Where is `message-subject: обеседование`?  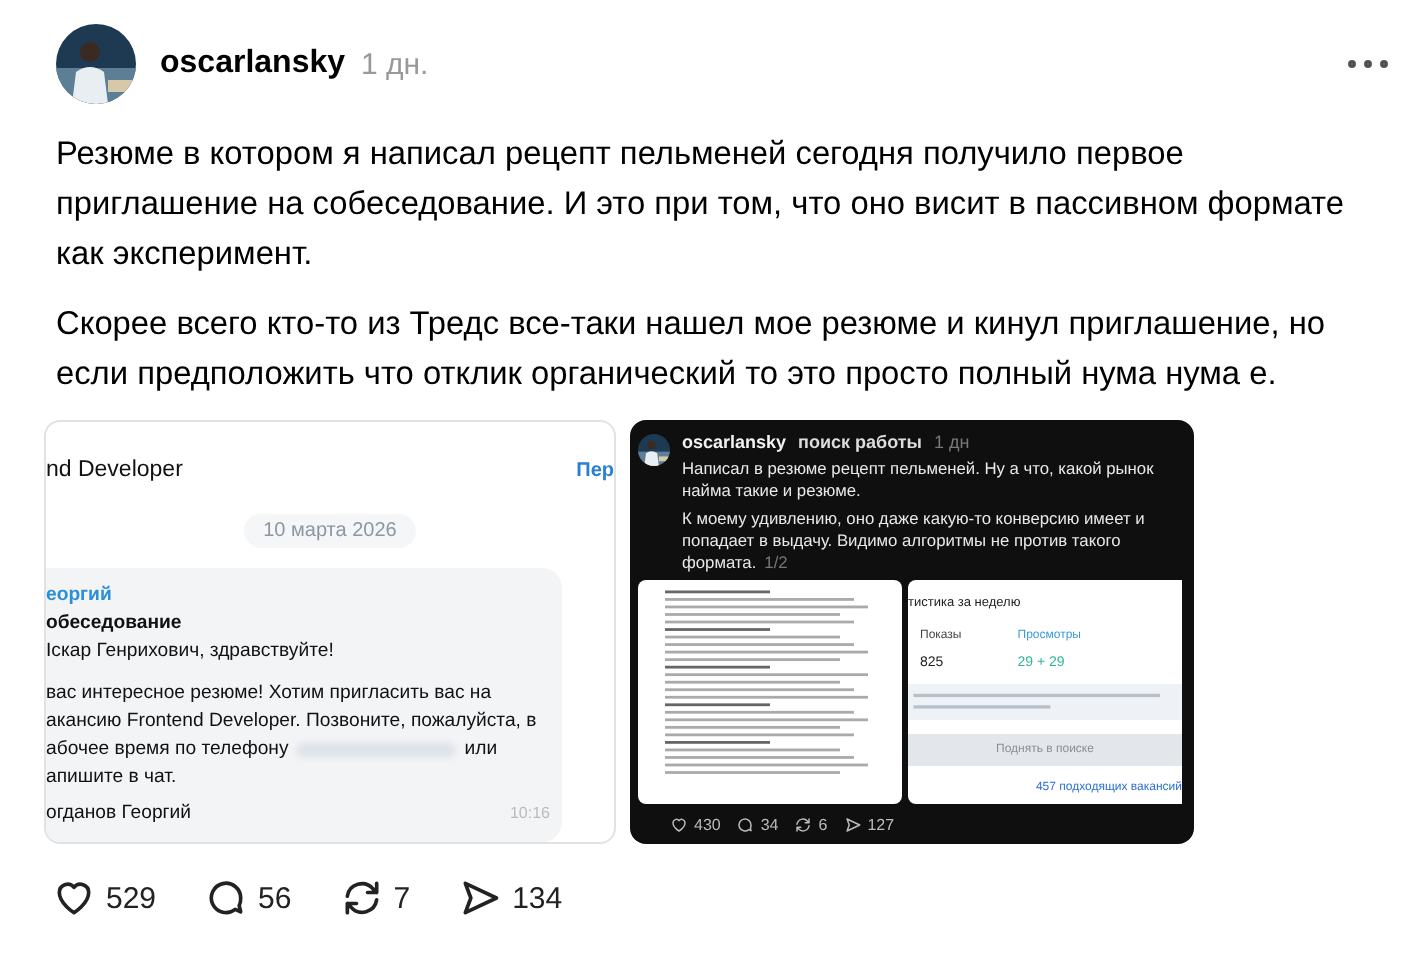
message-subject: обеседование is located at coordinates (115, 623).